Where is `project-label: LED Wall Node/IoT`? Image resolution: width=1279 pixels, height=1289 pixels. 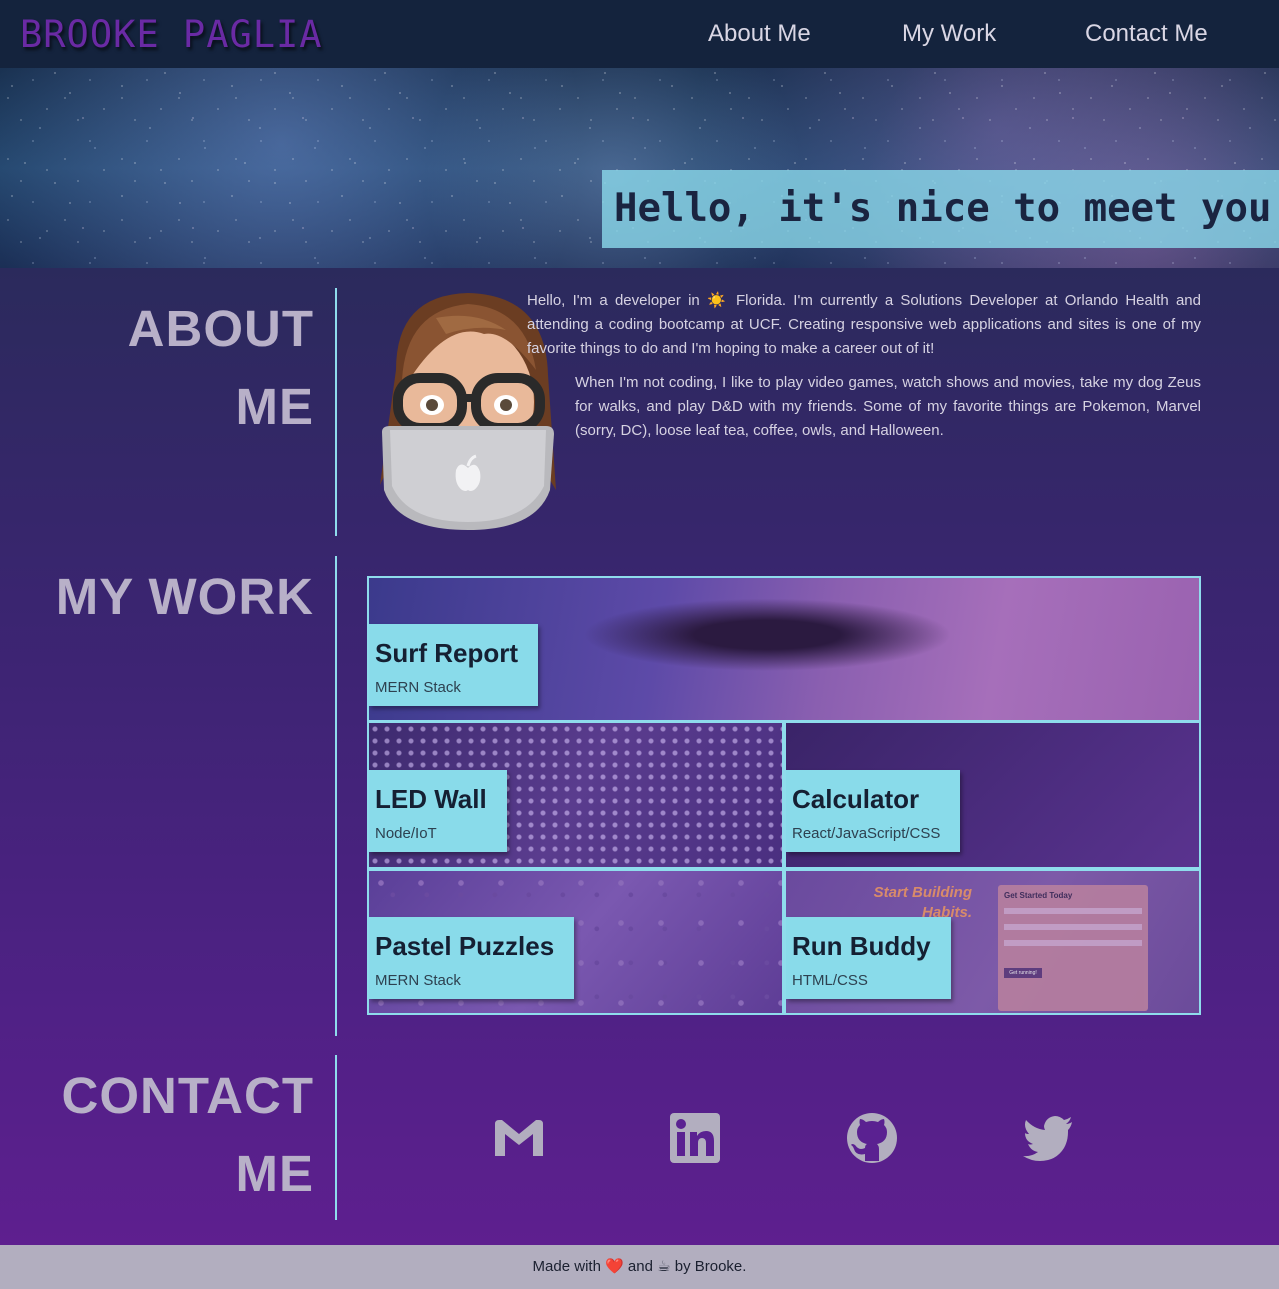 project-label: LED Wall Node/IoT is located at coordinates (438, 811).